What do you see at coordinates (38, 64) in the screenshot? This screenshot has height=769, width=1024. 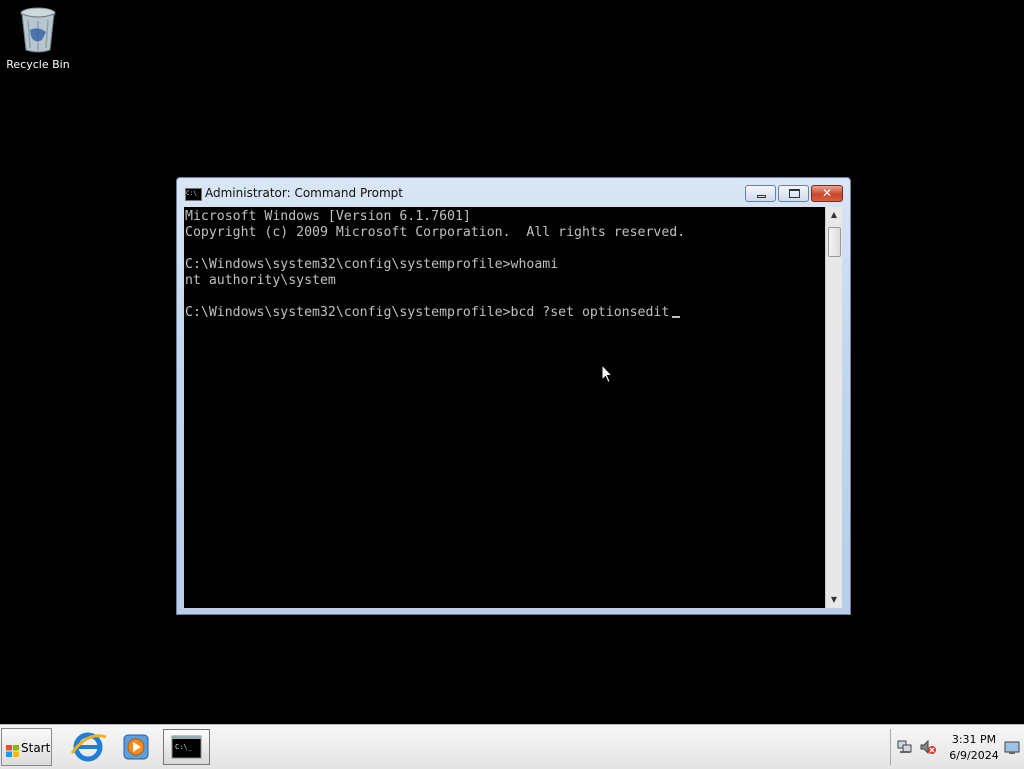 I see `recycle-bin-label: Recycle Bin` at bounding box center [38, 64].